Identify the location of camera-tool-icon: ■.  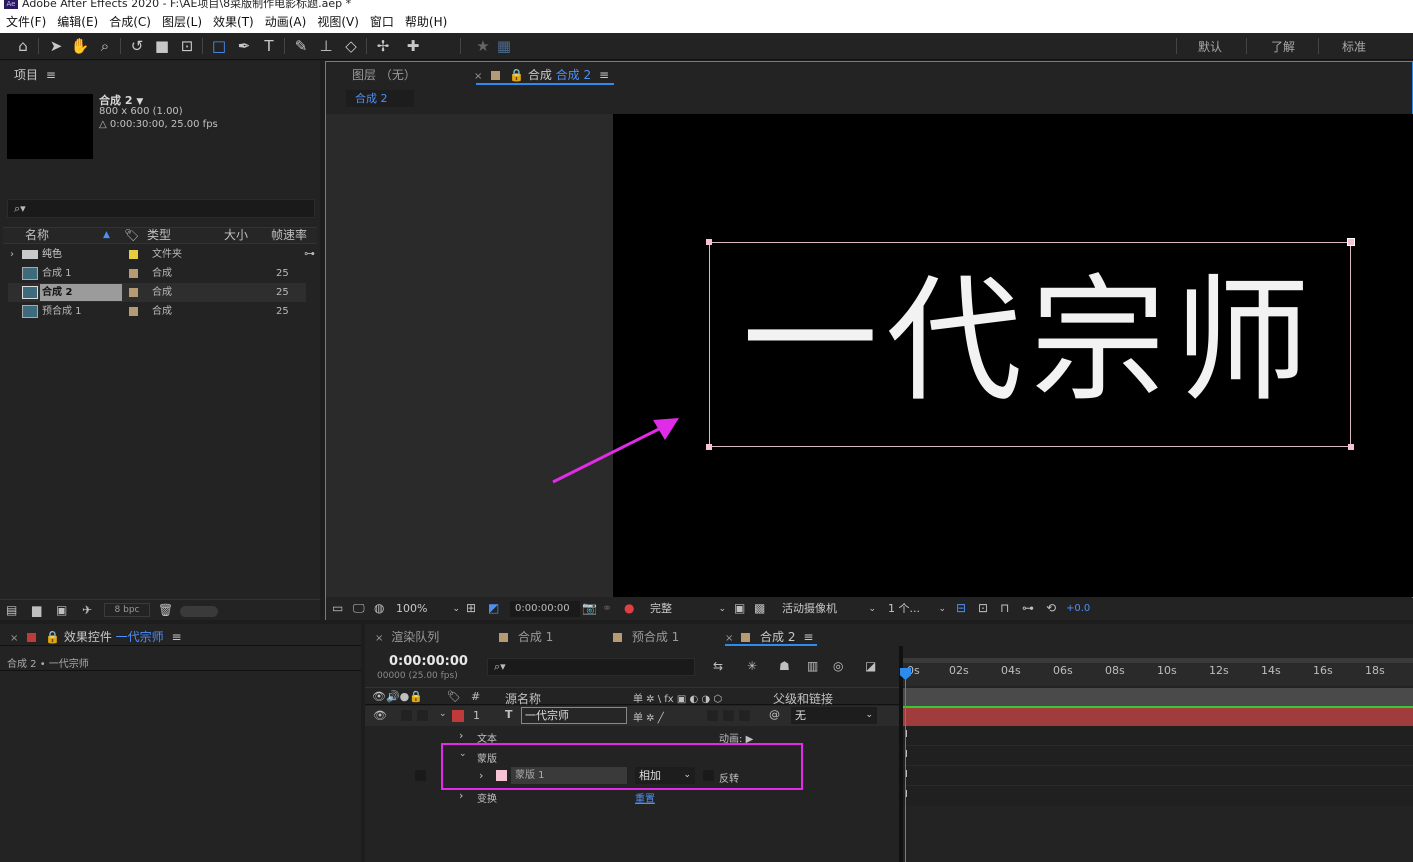
(162, 46).